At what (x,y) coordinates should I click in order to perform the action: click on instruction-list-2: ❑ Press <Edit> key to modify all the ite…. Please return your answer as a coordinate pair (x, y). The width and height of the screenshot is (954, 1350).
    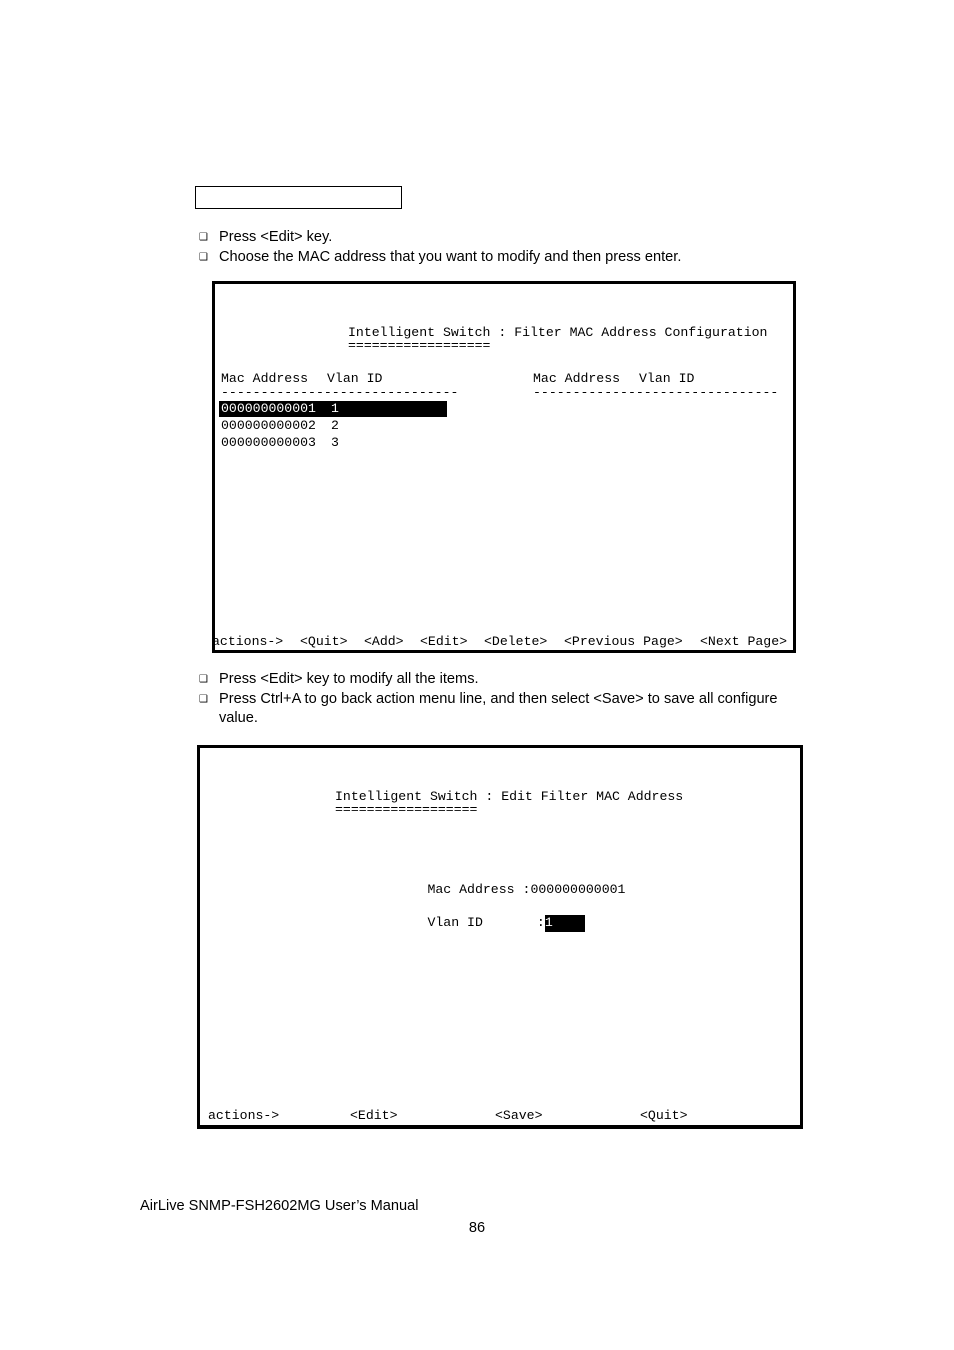
    Looking at the image, I should click on (507, 699).